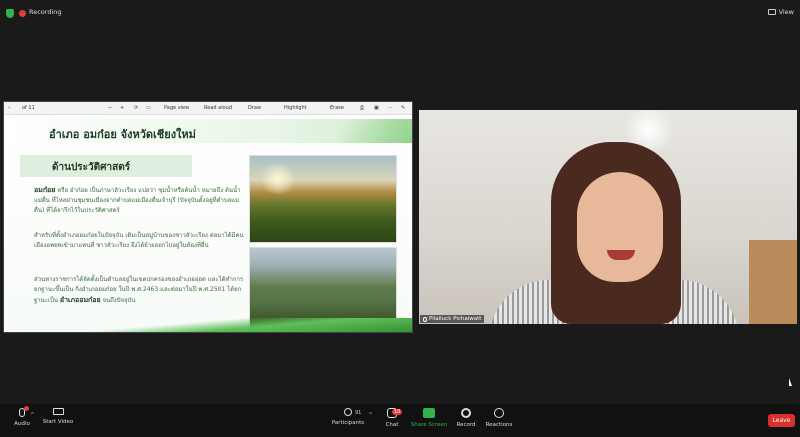 The height and width of the screenshot is (437, 800). Describe the element at coordinates (790, 382) in the screenshot. I see `mouse-cursor-icon` at that location.